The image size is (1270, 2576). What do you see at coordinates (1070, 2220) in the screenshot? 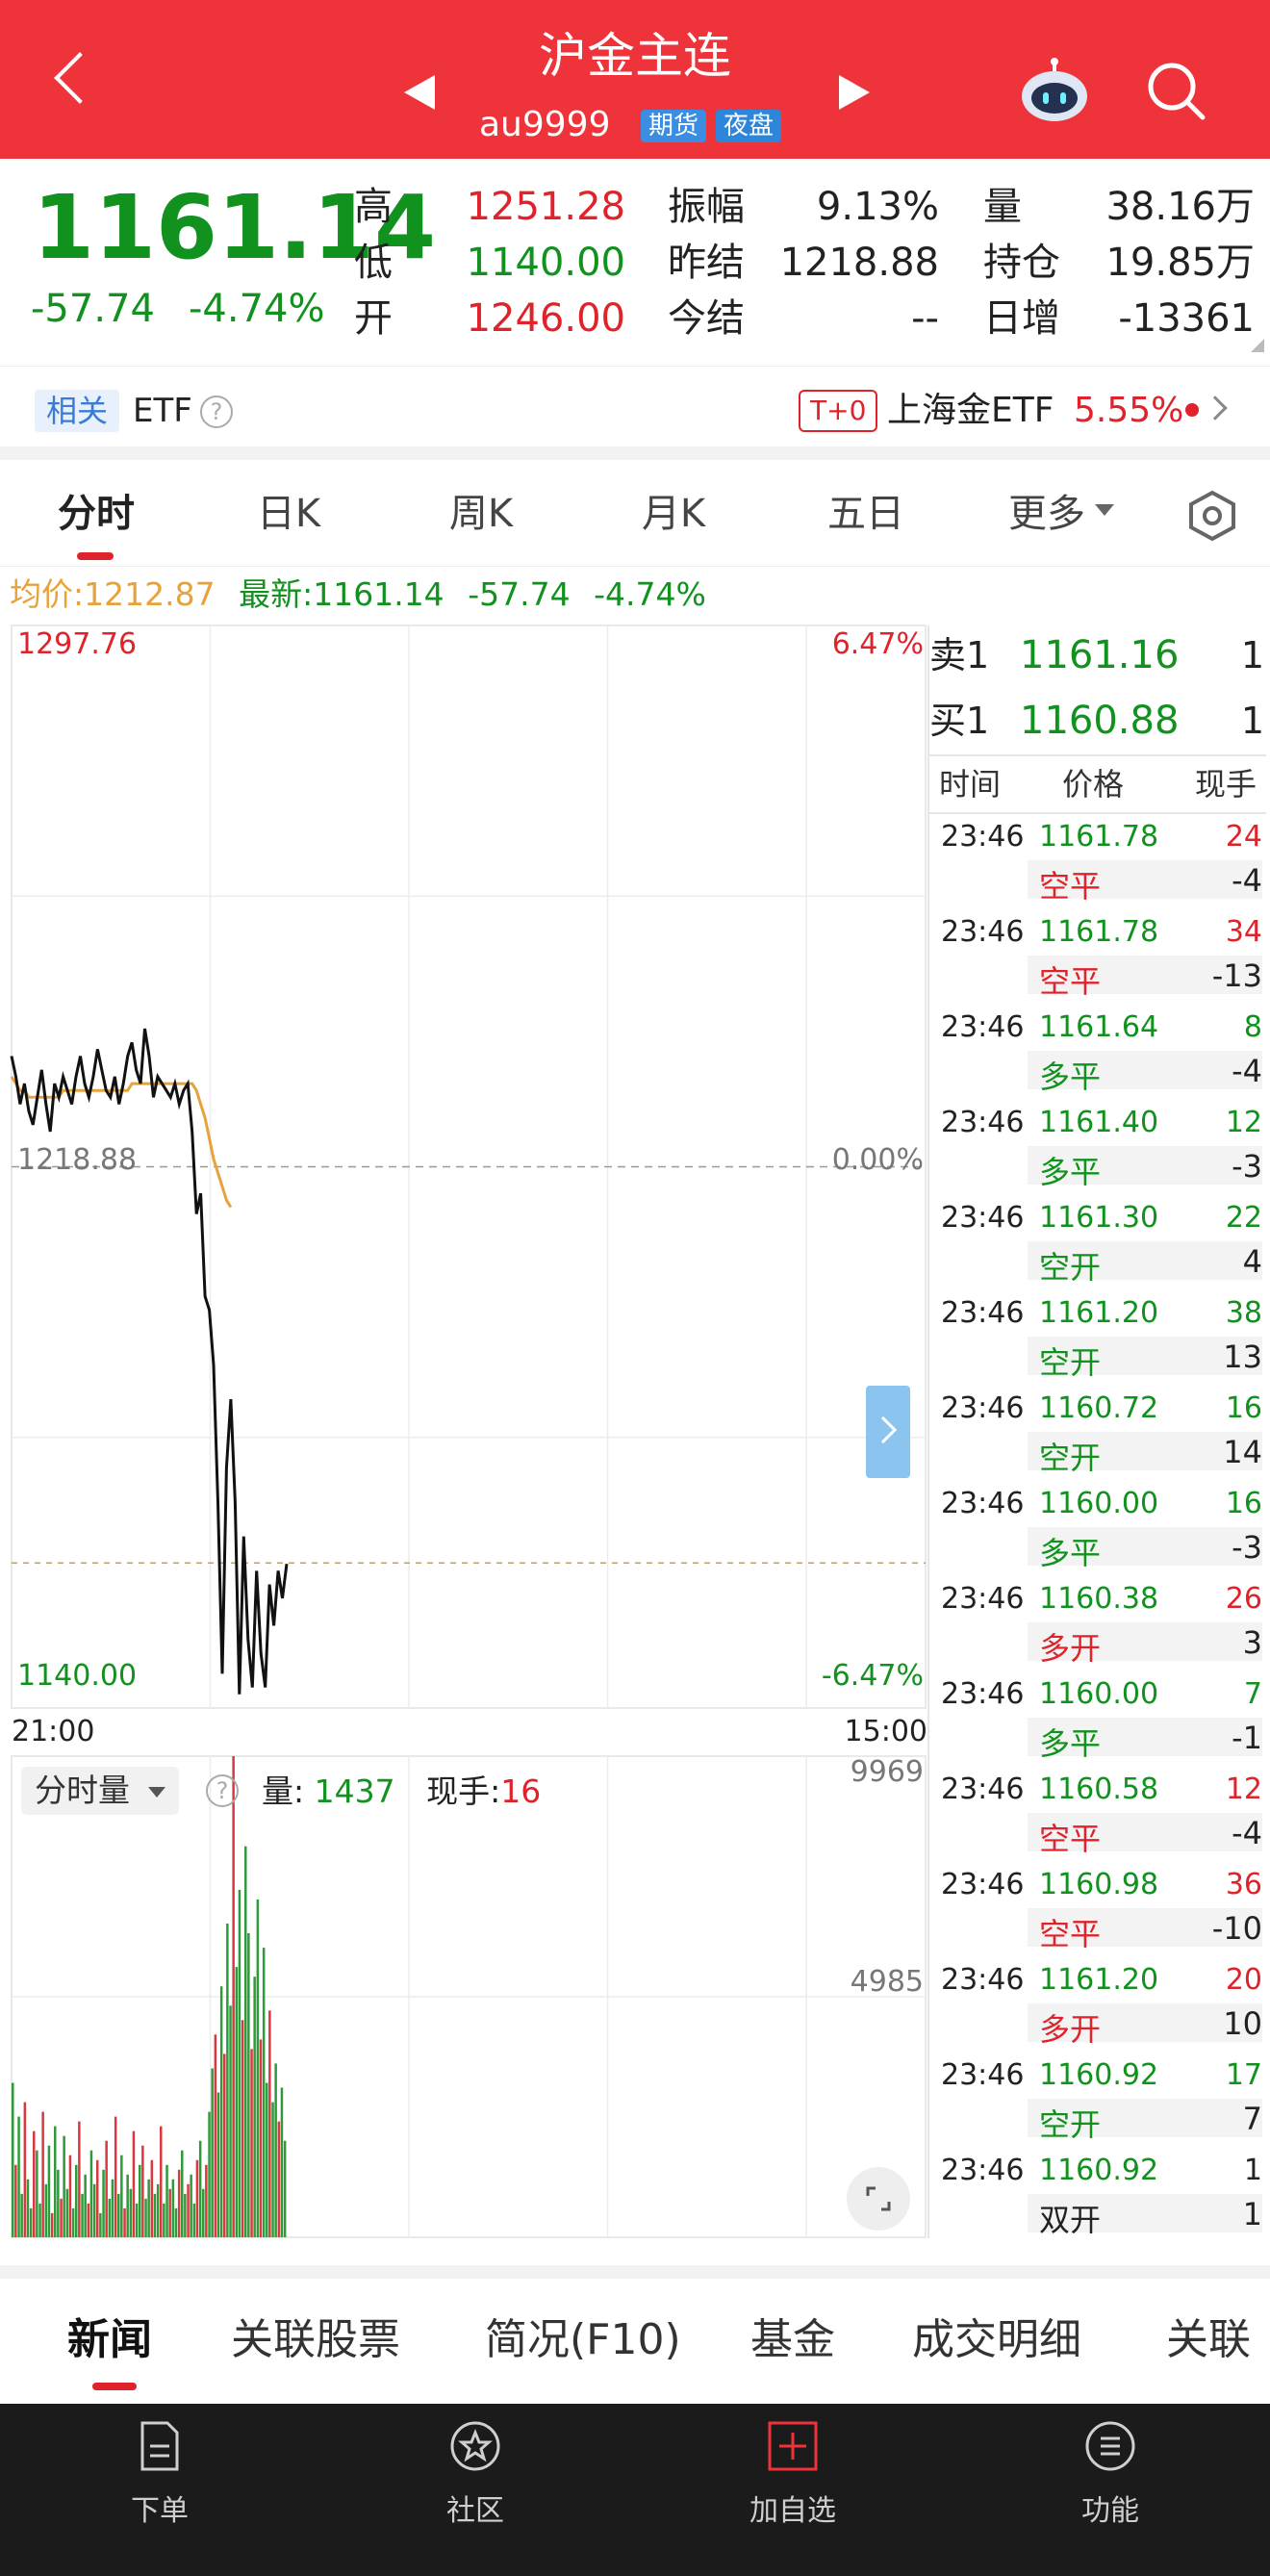
I see `trade-type: 双开` at bounding box center [1070, 2220].